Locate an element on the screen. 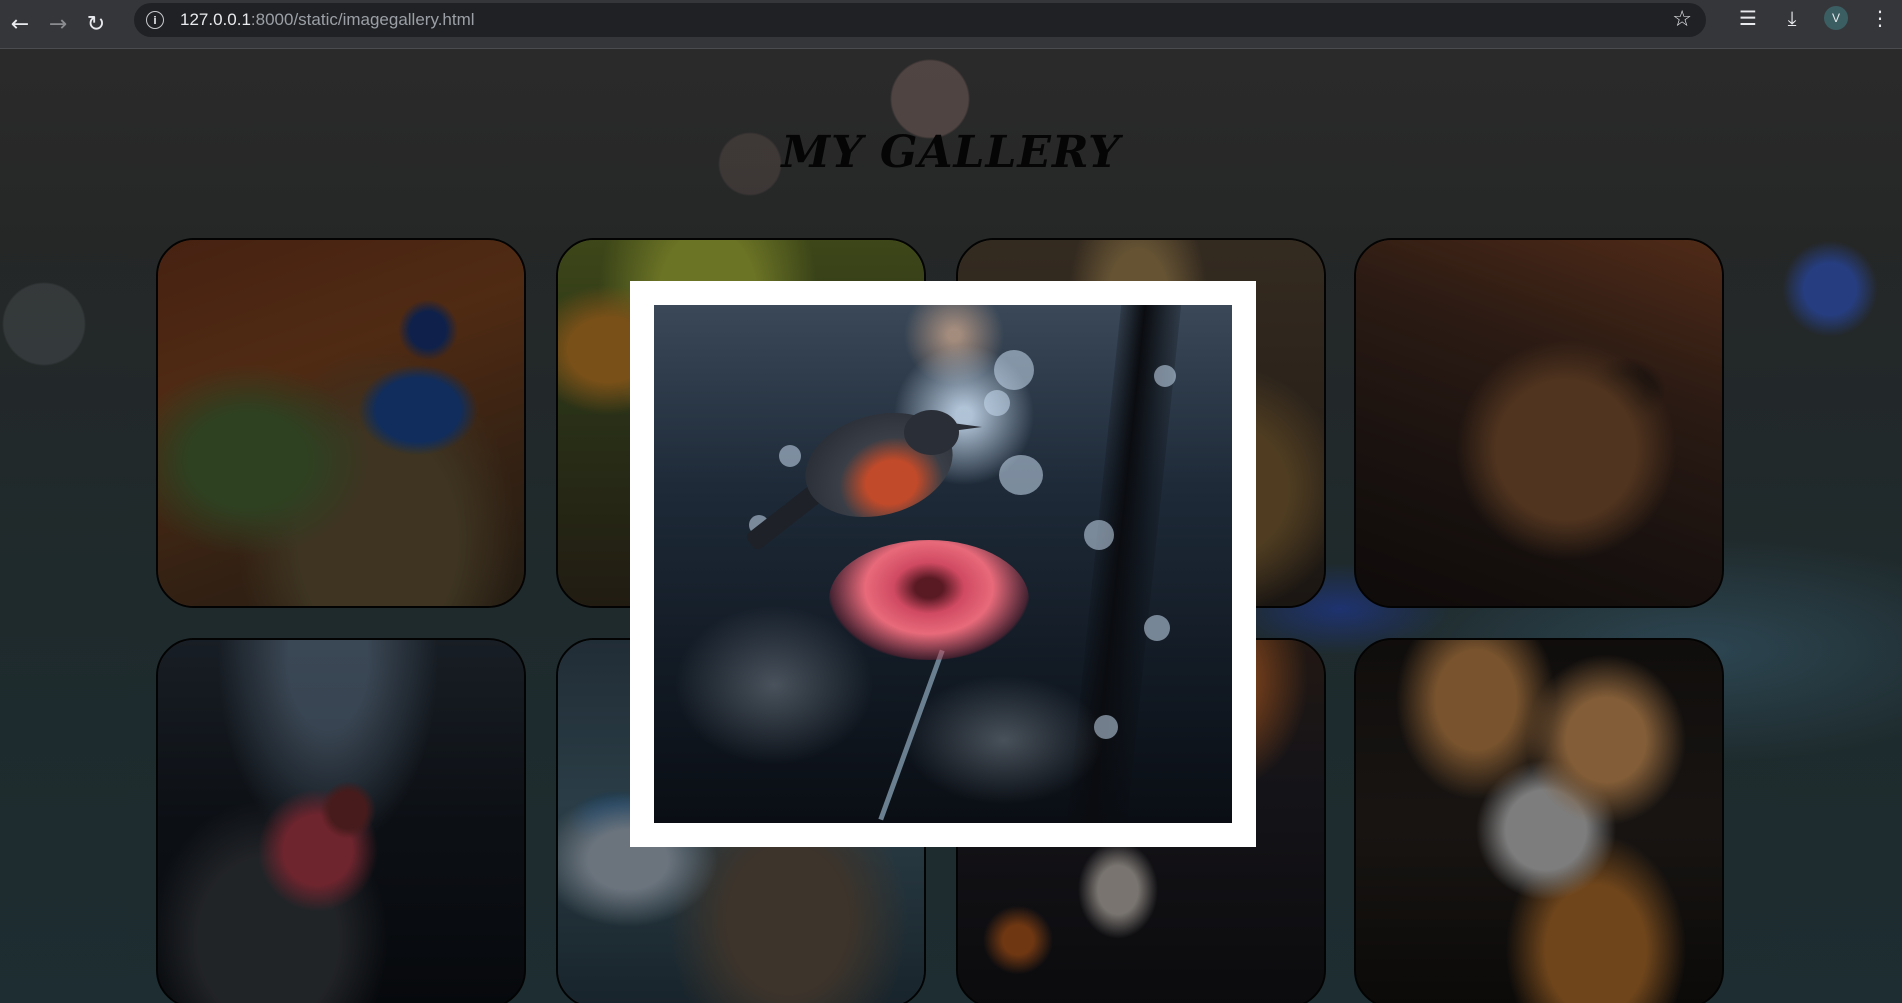  url-text: 127.0.0.1:8000/static/imagegallery.html is located at coordinates (327, 20).